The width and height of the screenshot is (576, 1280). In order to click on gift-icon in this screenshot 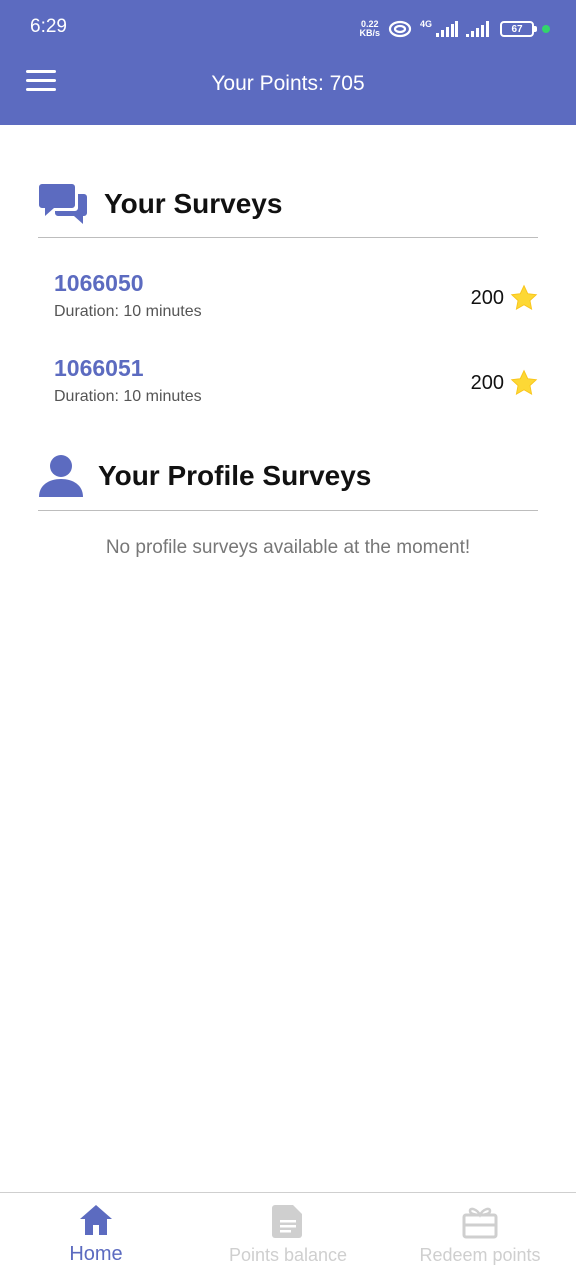, I will do `click(480, 1223)`.